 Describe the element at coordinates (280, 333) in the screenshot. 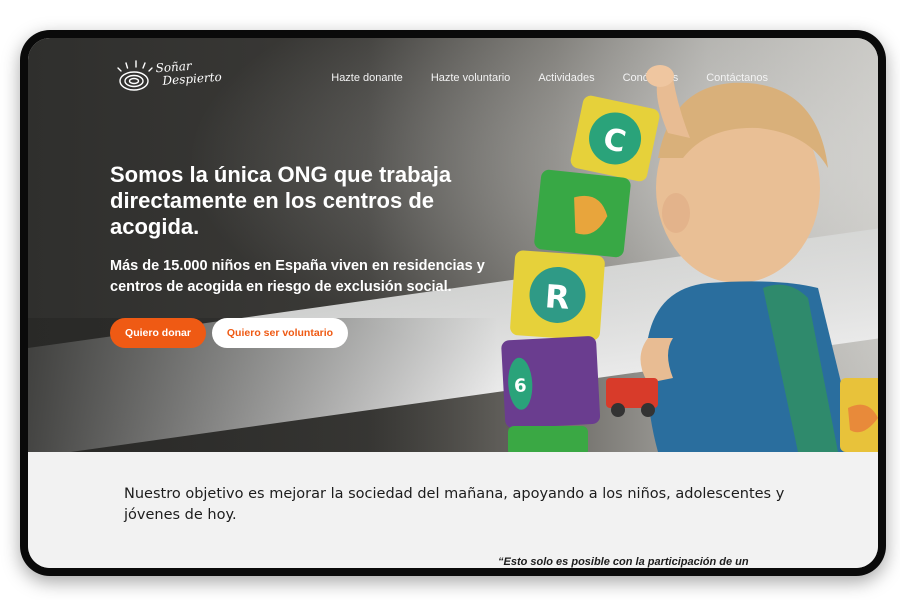

I see `volunteer-button: Quiero ser voluntario` at that location.